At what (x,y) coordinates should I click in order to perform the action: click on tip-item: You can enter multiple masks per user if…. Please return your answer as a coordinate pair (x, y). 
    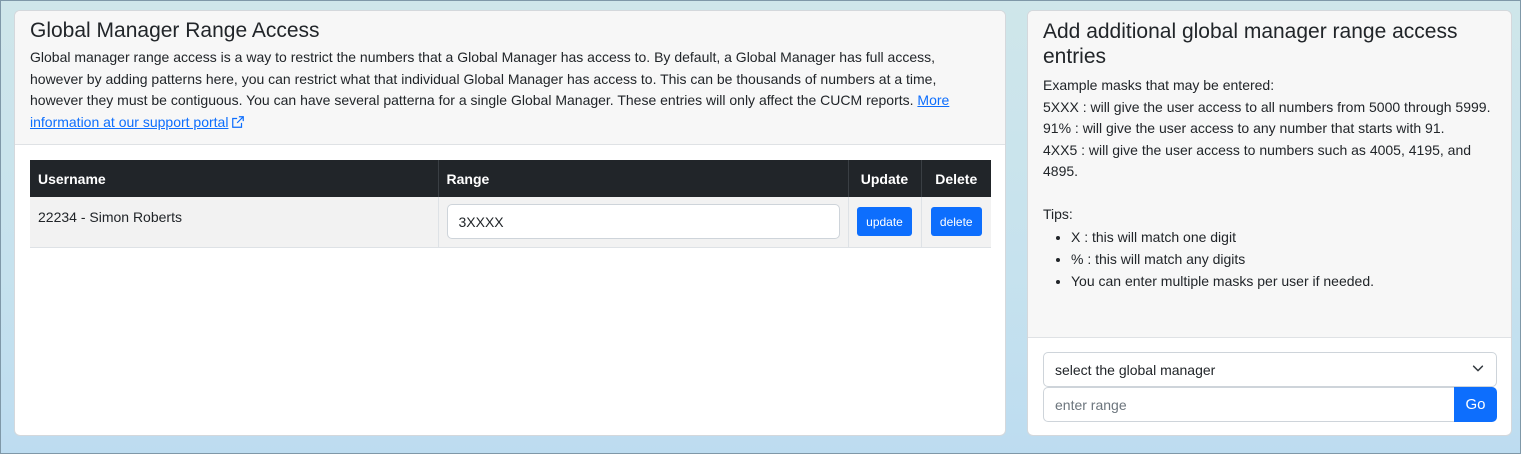
    Looking at the image, I should click on (1283, 281).